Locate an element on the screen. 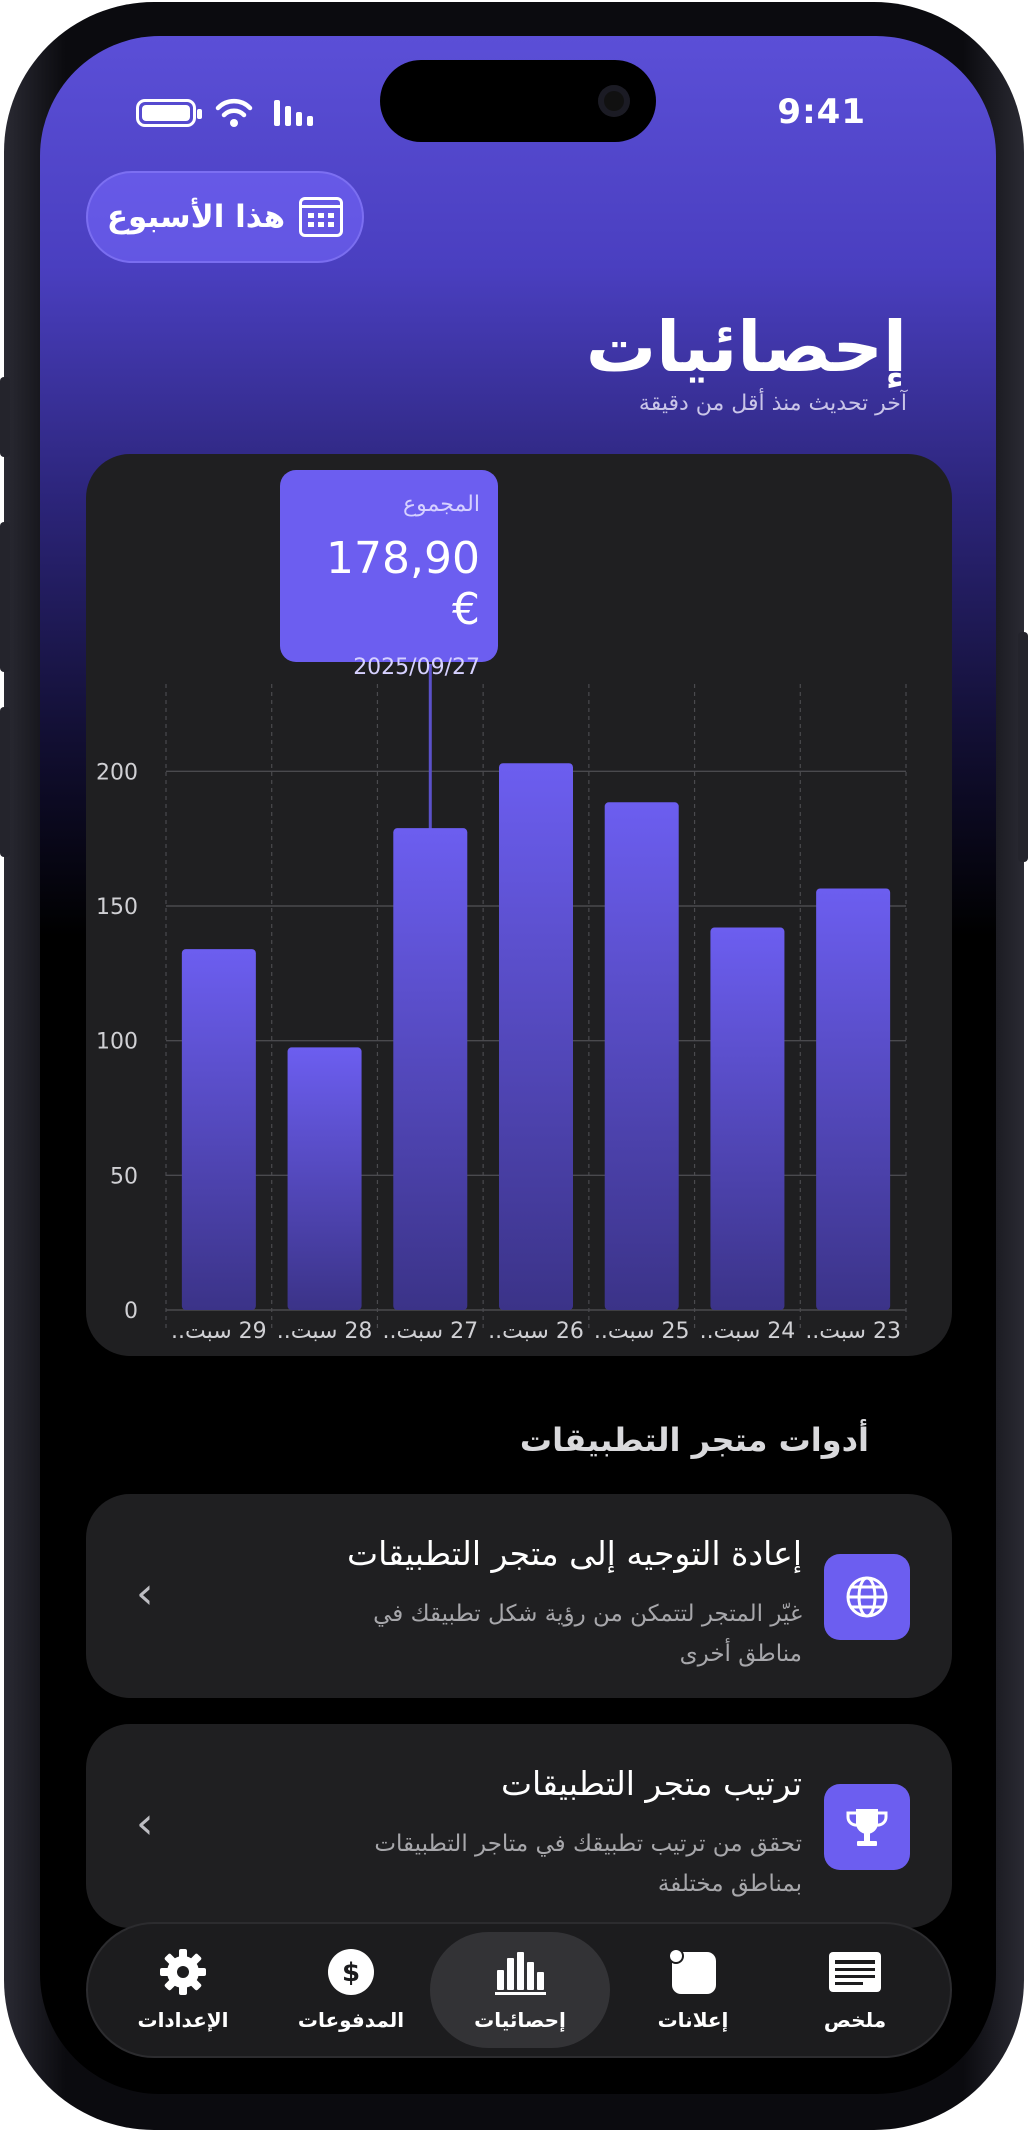 Image resolution: width=1030 pixels, height=2133 pixels. redirect-store-title: إعادة التوجيه إلى متجر التطبيقات is located at coordinates (574, 1553).